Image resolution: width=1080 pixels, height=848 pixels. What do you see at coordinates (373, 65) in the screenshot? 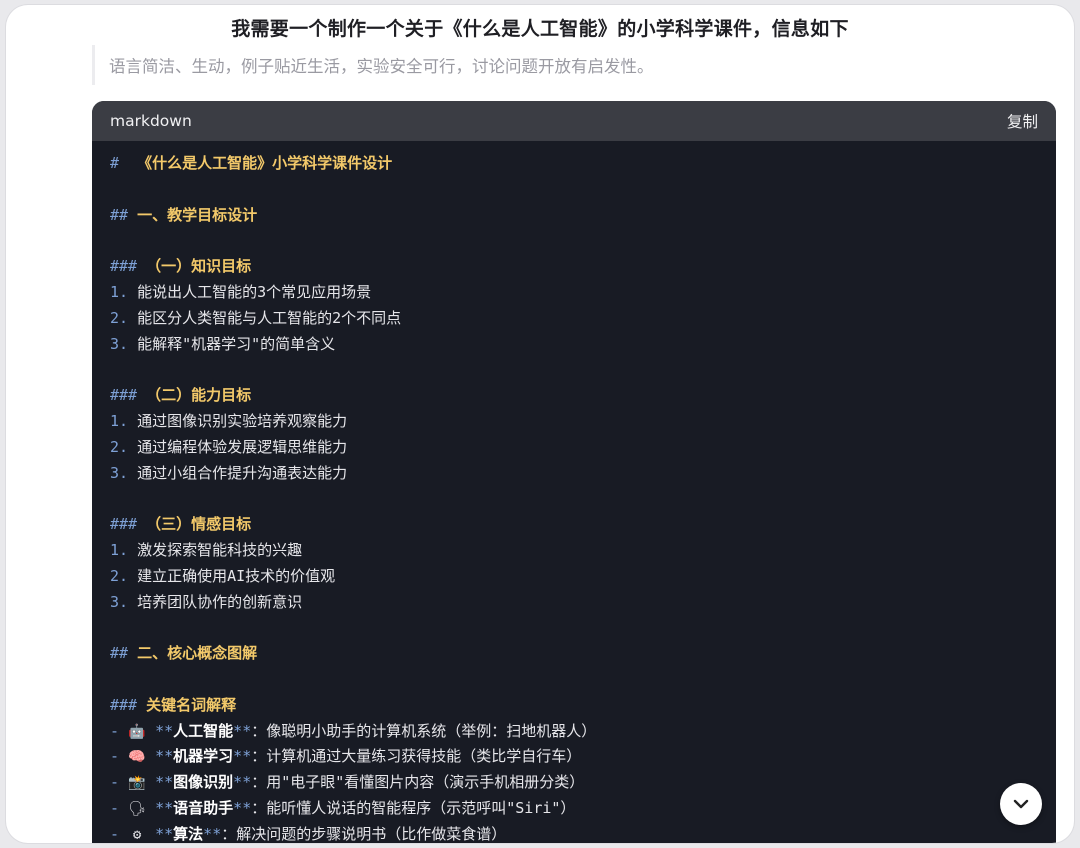
I see `message-quote: 语言简洁、生动，例子贴近生活，实验安全可行，讨论问题开放有启发性。` at bounding box center [373, 65].